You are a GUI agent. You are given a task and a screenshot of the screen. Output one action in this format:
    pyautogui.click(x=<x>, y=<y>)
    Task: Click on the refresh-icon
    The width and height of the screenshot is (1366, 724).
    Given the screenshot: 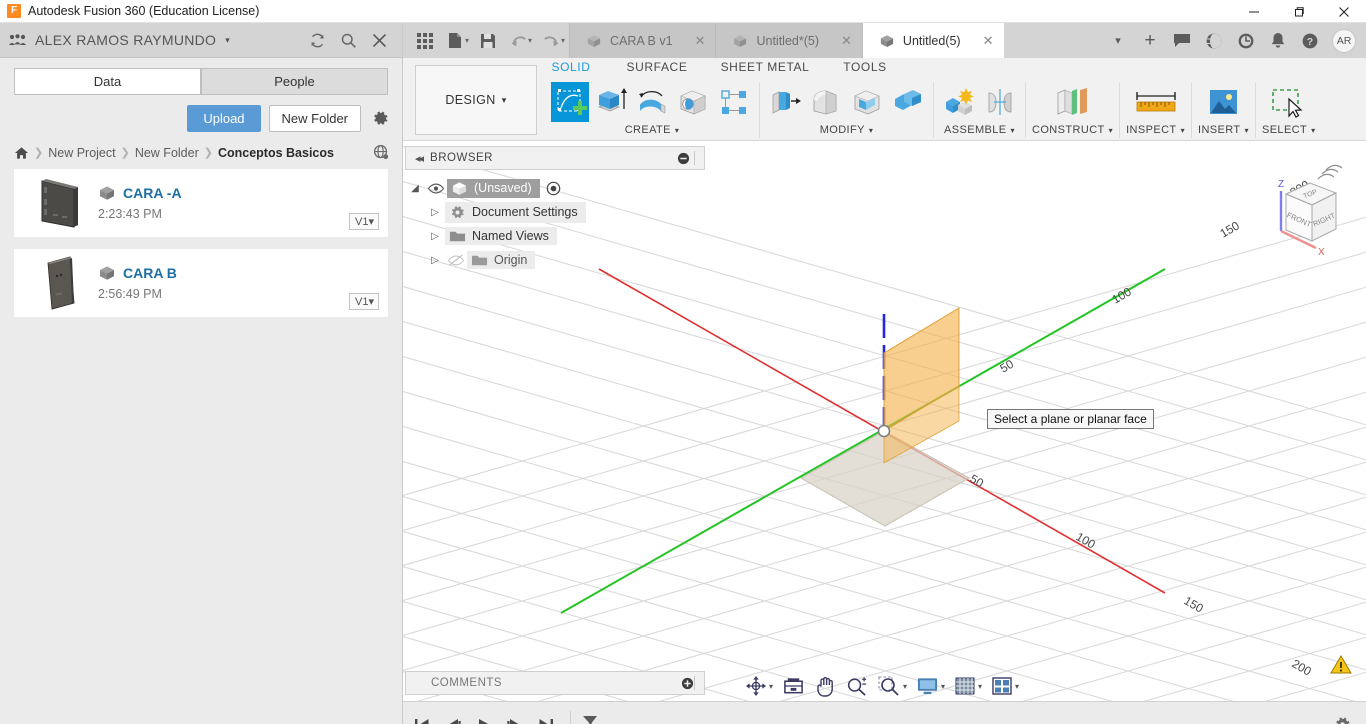 What is the action you would take?
    pyautogui.click(x=317, y=40)
    